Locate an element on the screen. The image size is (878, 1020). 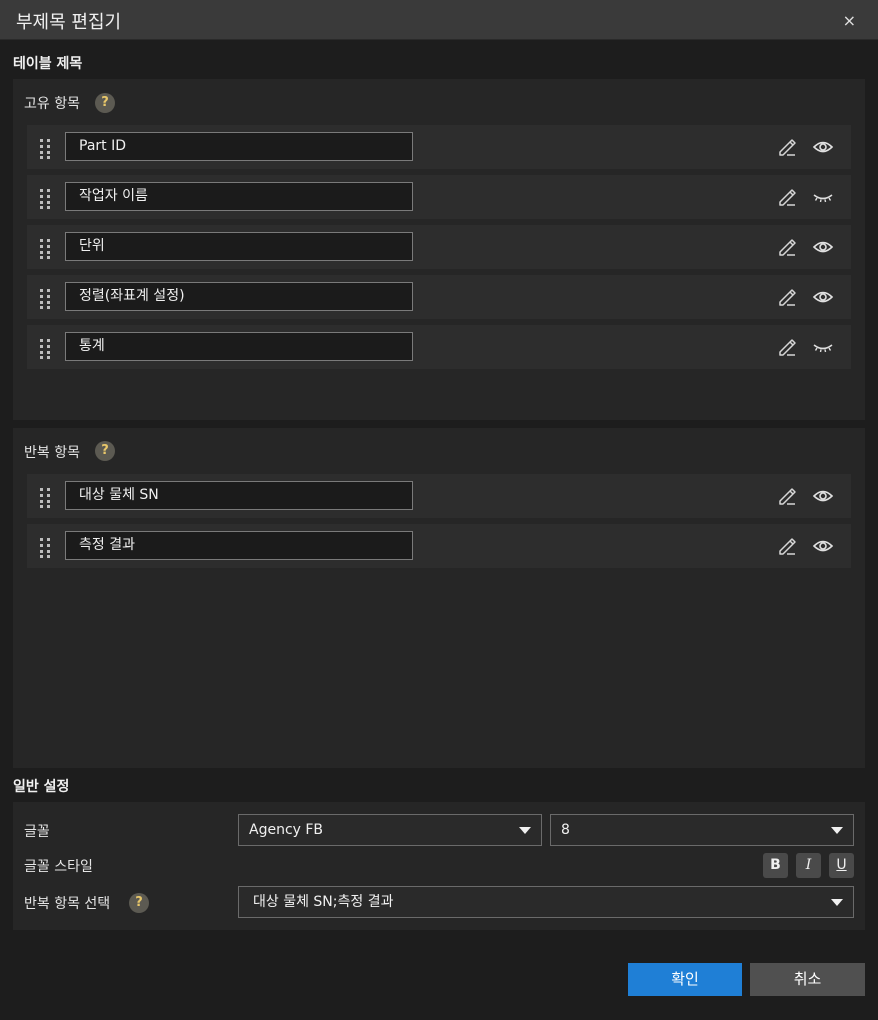
close-button: × is located at coordinates (849, 20).